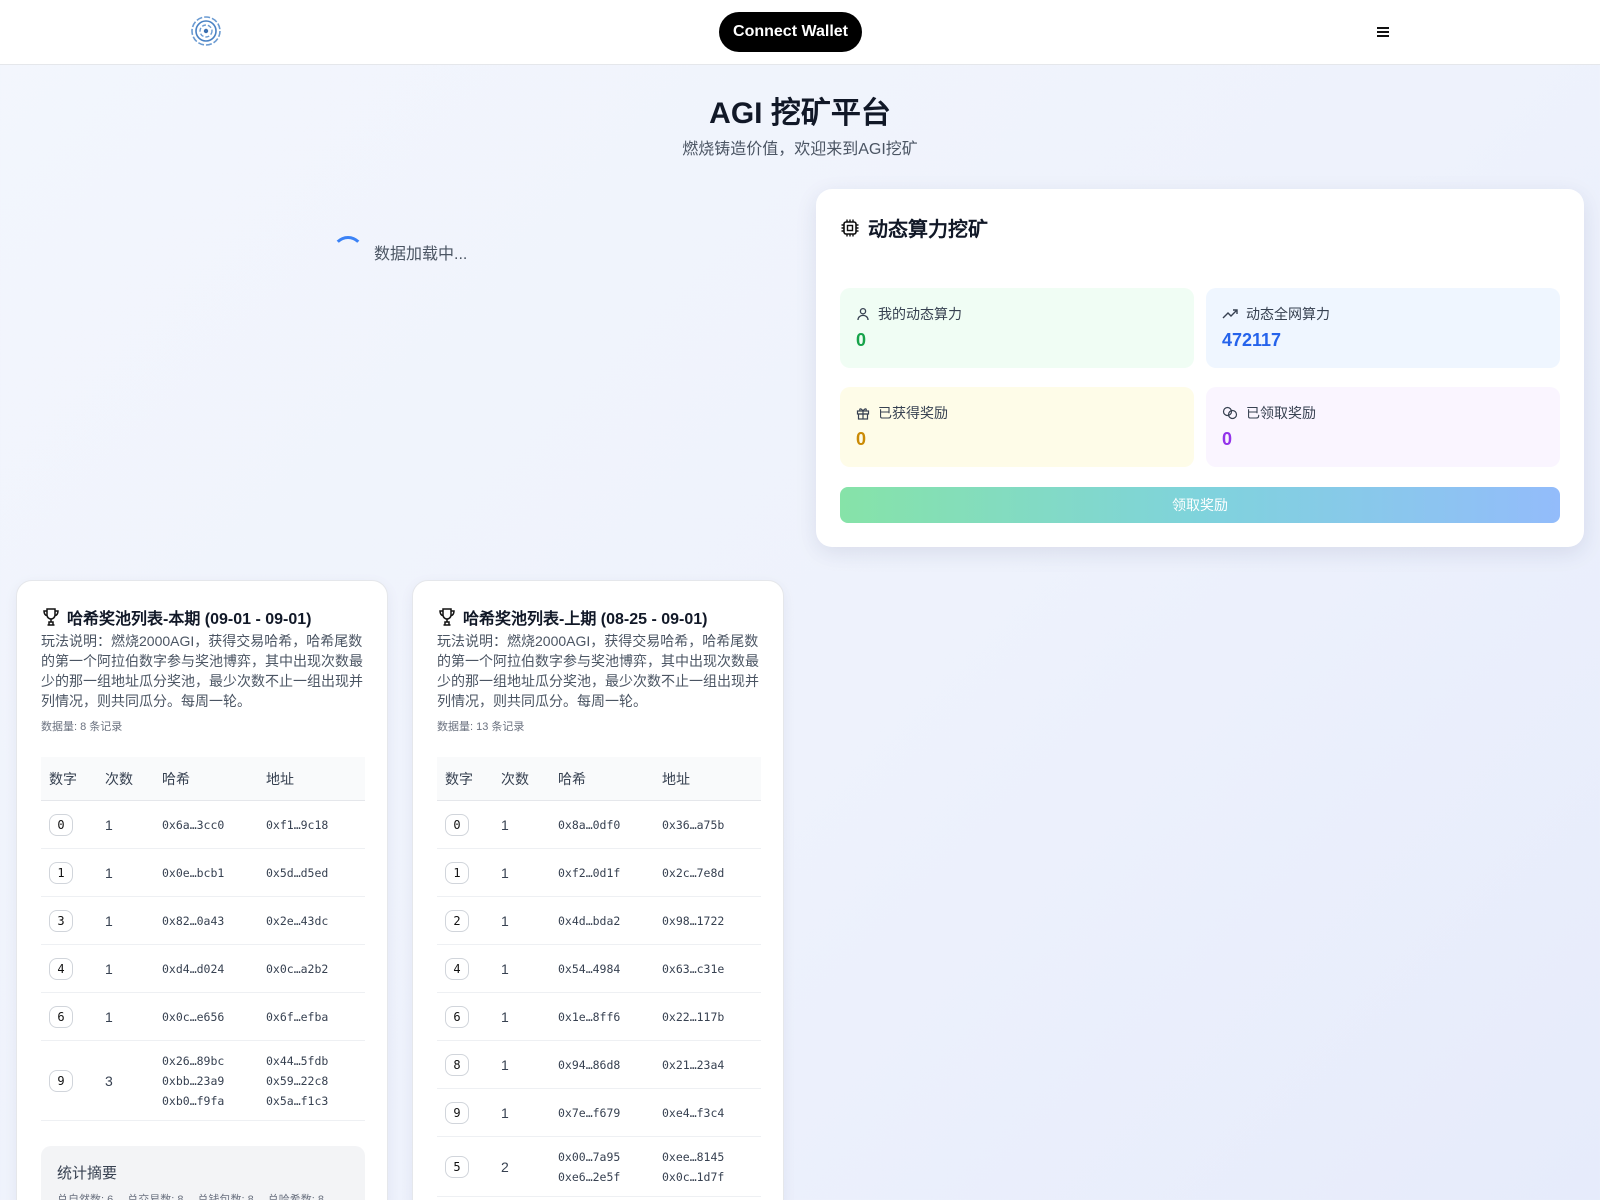 The height and width of the screenshot is (1200, 1600). Describe the element at coordinates (1200, 505) in the screenshot. I see `claim-rewards-button: 领取奖励` at that location.